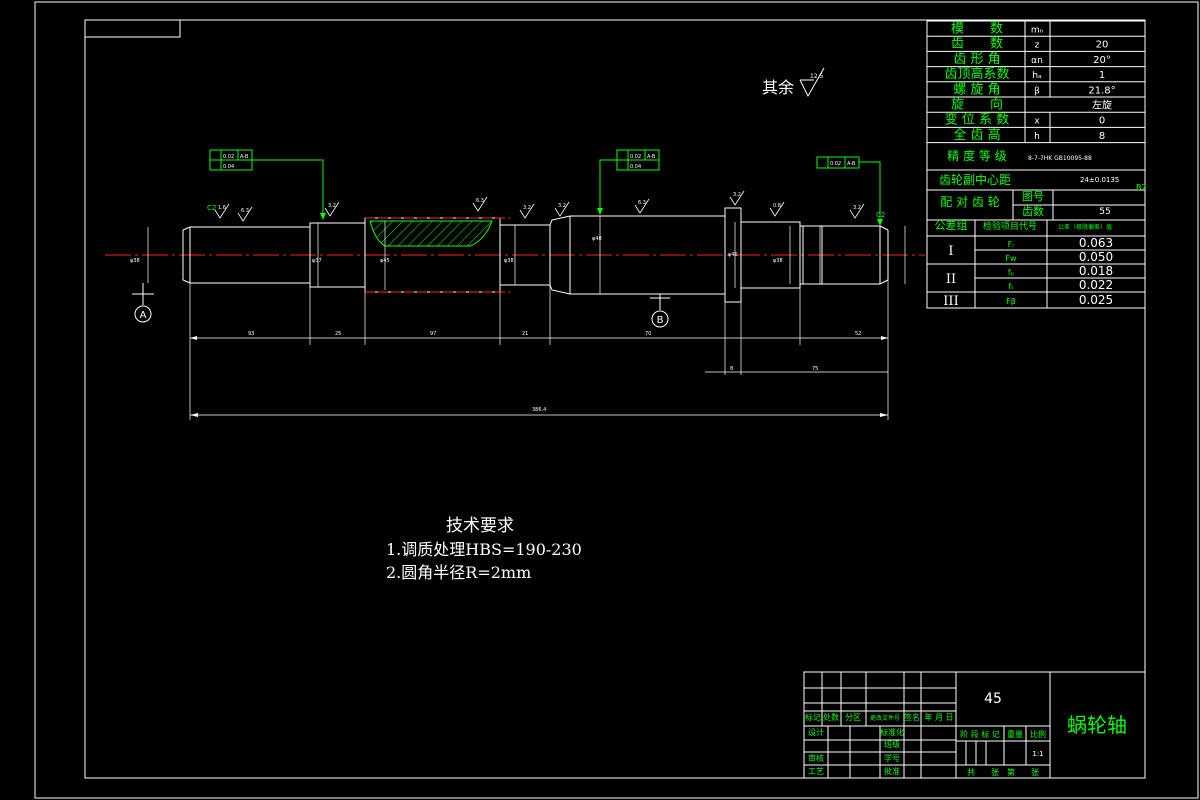 Image resolution: width=1200 pixels, height=800 pixels. I want to click on param-symbol: h, so click(1037, 137).